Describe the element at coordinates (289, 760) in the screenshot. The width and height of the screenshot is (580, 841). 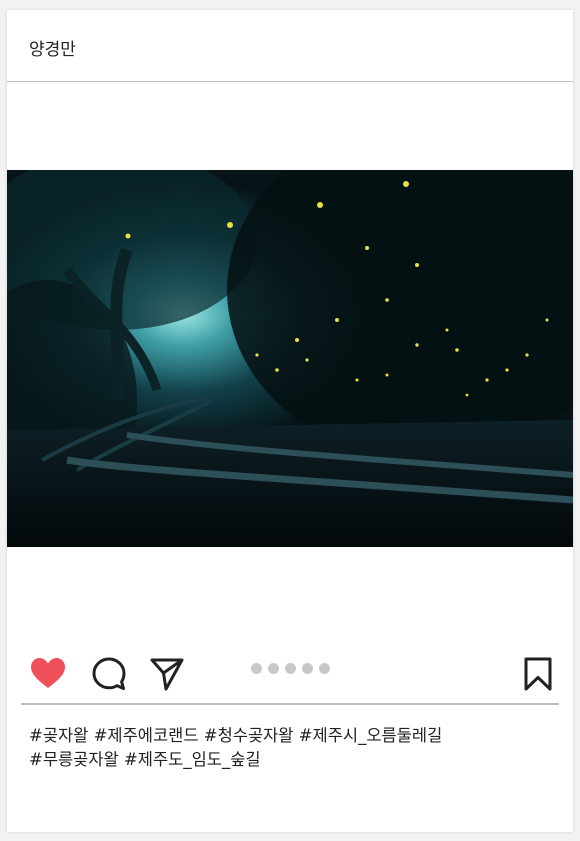
I see `hashtag-line: #무릉곶자왈 #제주도_임도_숲길` at that location.